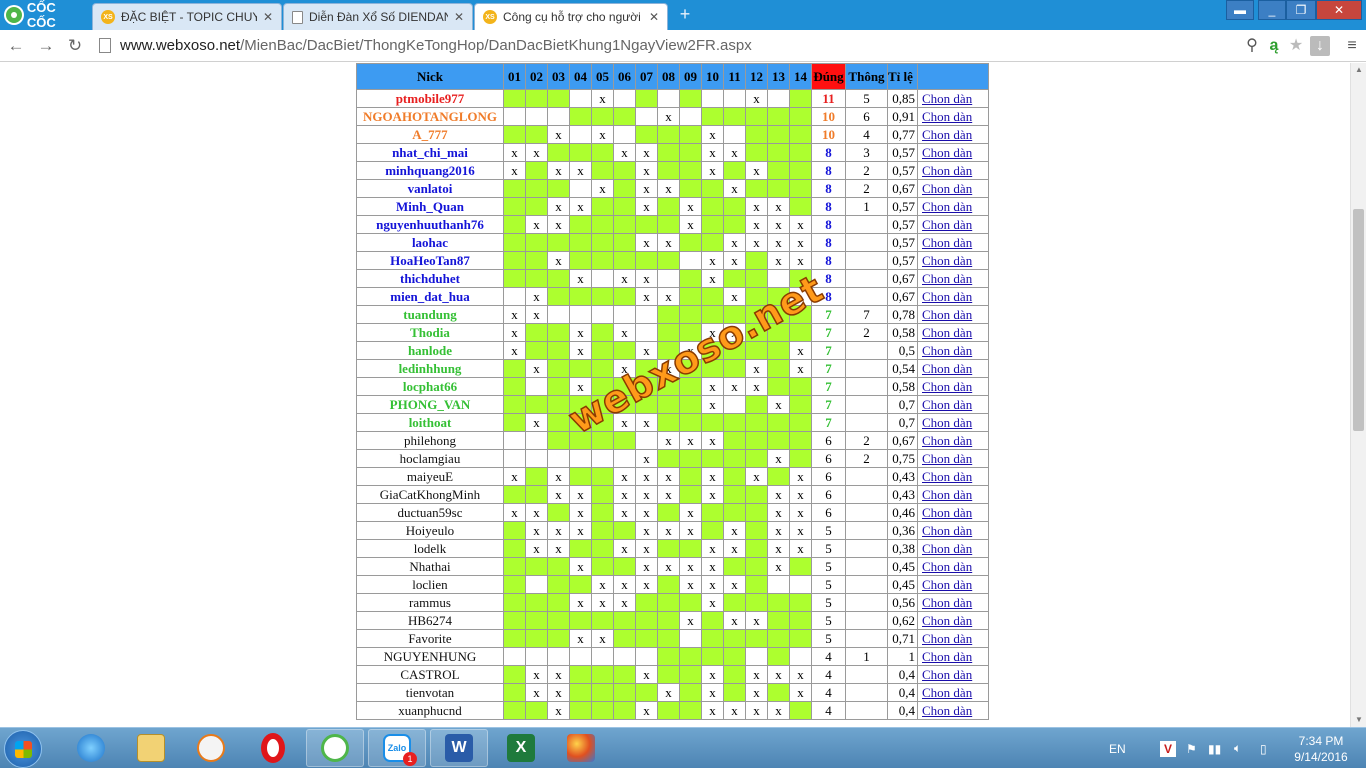  I want to click on media-player-button, so click(211, 748).